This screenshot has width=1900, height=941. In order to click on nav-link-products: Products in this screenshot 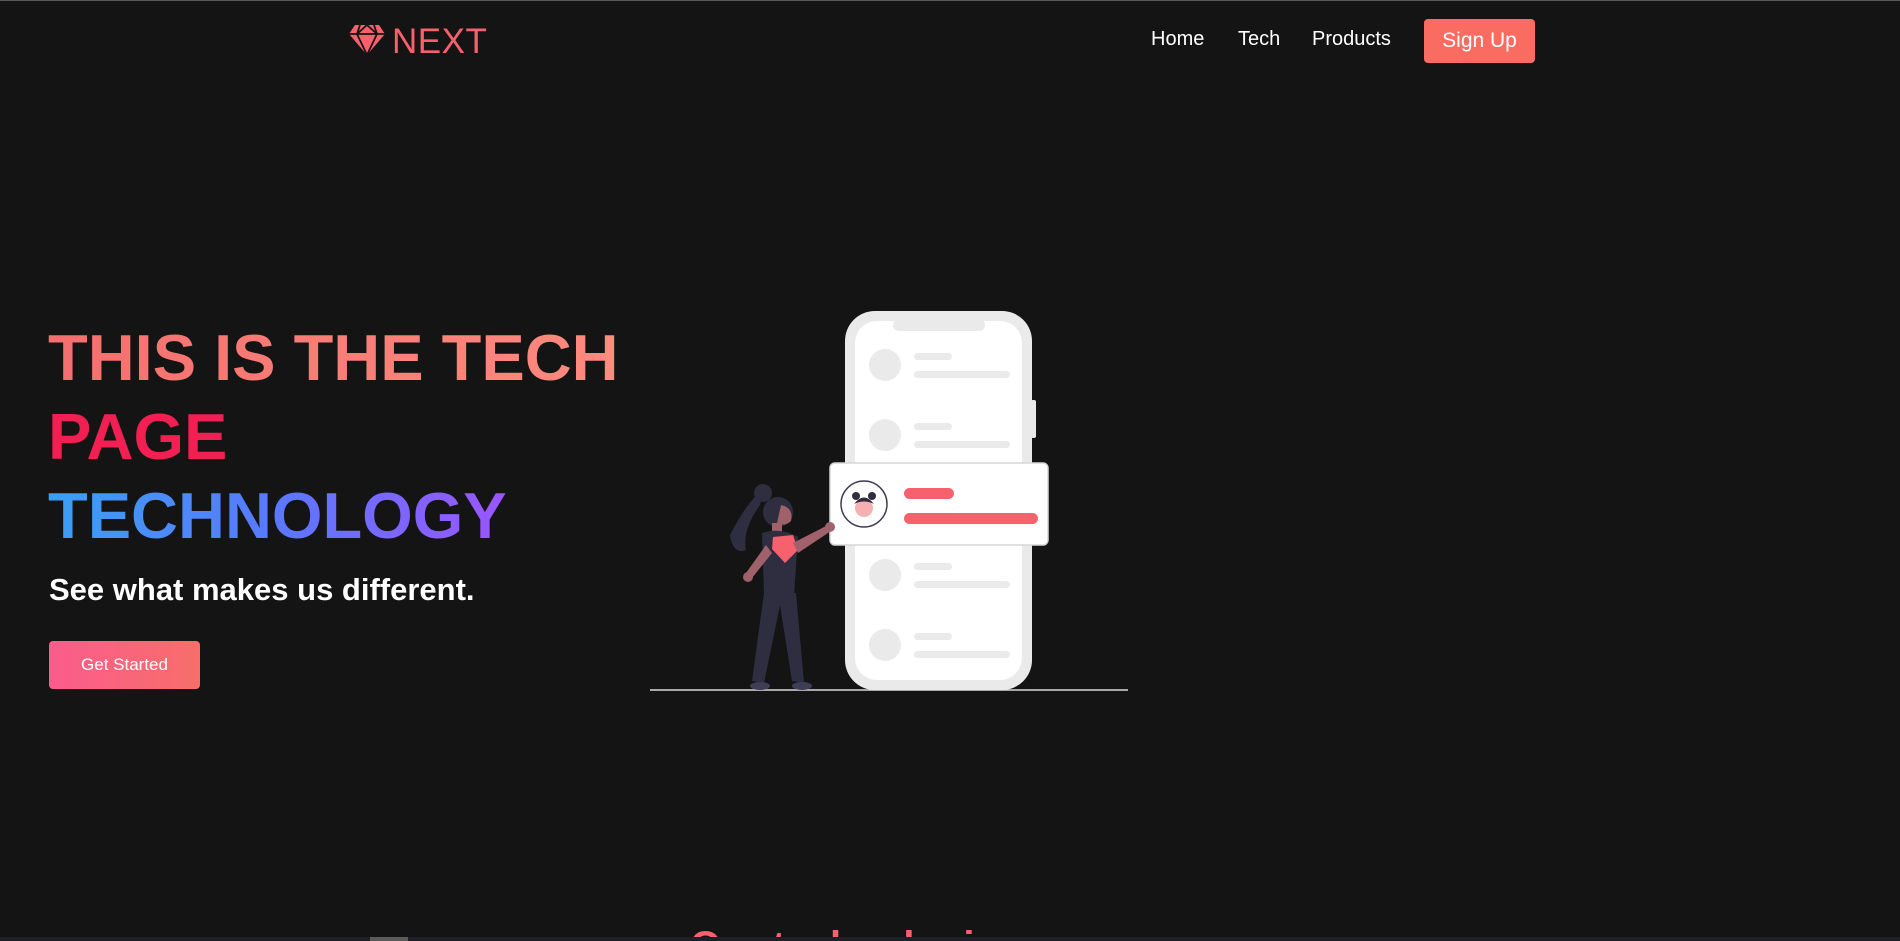, I will do `click(1351, 39)`.